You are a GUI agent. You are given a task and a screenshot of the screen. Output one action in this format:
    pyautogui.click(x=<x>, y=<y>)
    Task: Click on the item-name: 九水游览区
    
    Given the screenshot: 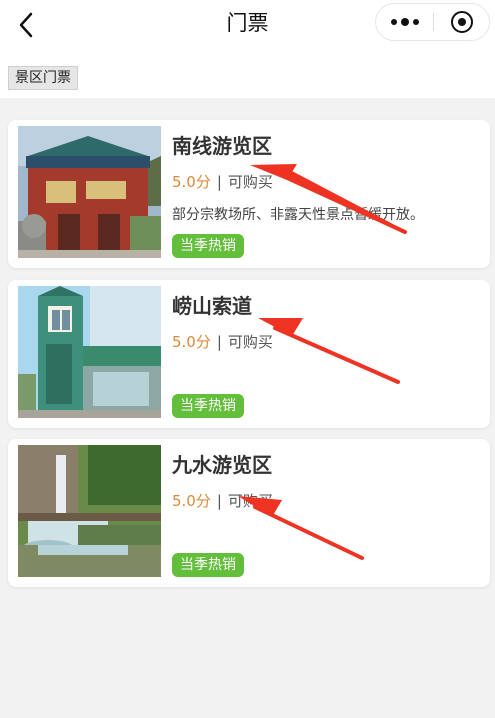 What is the action you would take?
    pyautogui.click(x=222, y=465)
    